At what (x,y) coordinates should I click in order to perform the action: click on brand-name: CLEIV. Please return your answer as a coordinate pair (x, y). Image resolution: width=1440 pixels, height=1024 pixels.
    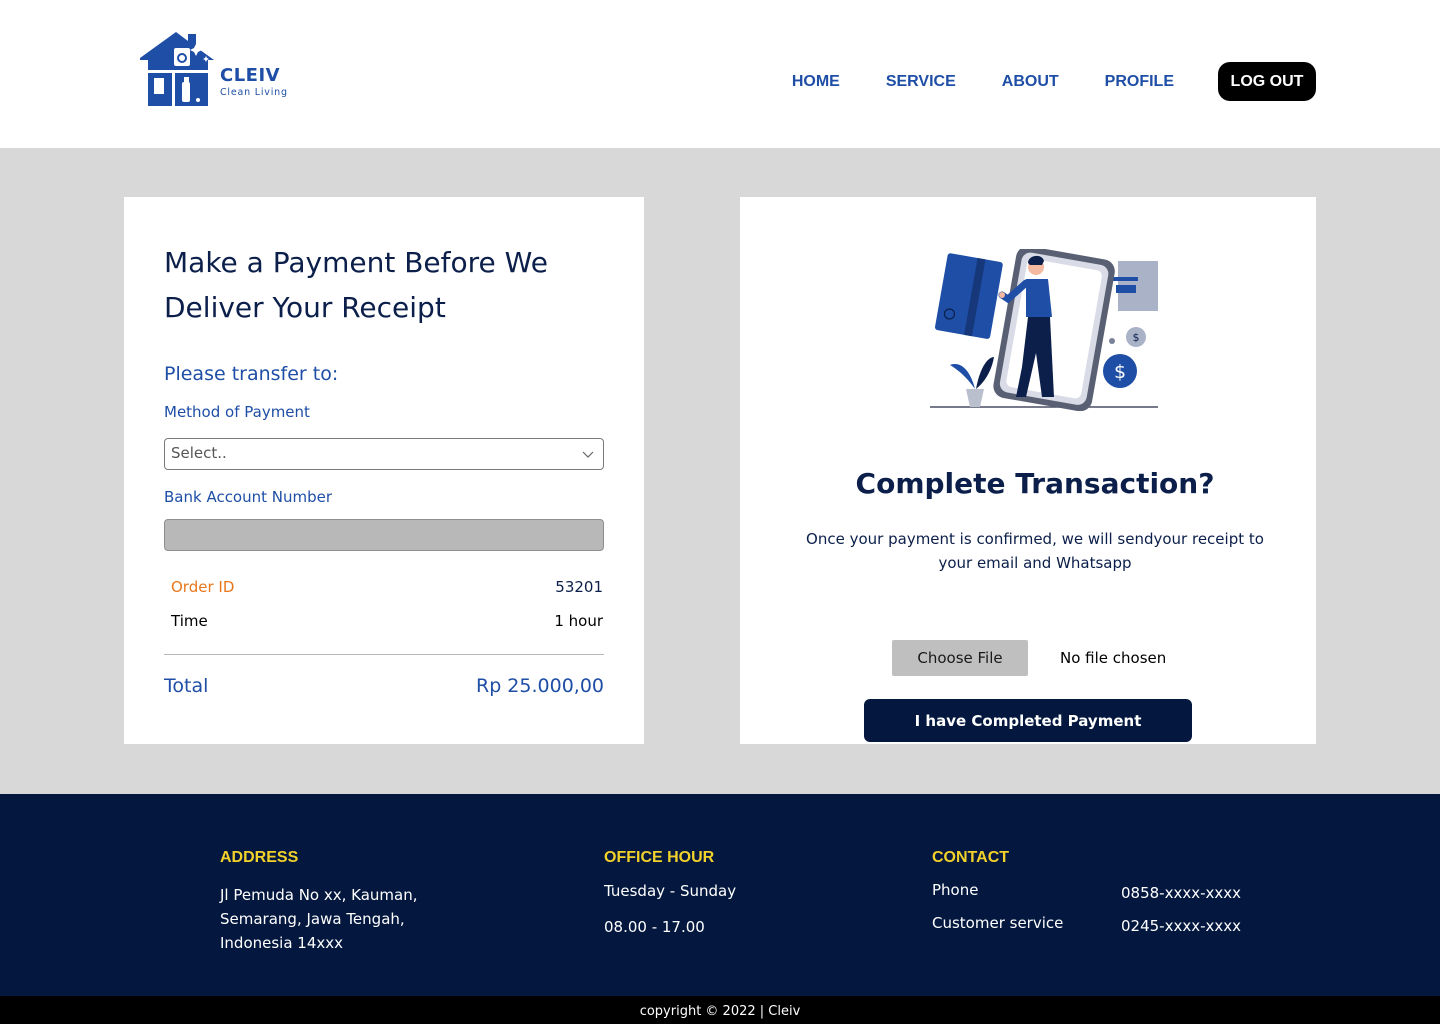
    Looking at the image, I should click on (250, 75).